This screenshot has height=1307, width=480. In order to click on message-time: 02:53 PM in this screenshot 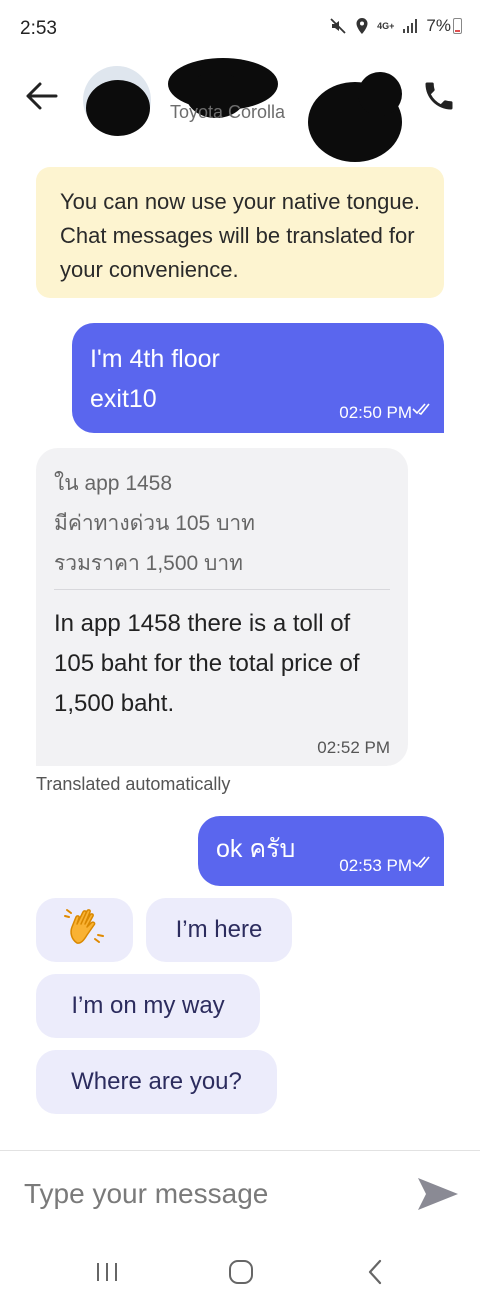, I will do `click(375, 865)`.